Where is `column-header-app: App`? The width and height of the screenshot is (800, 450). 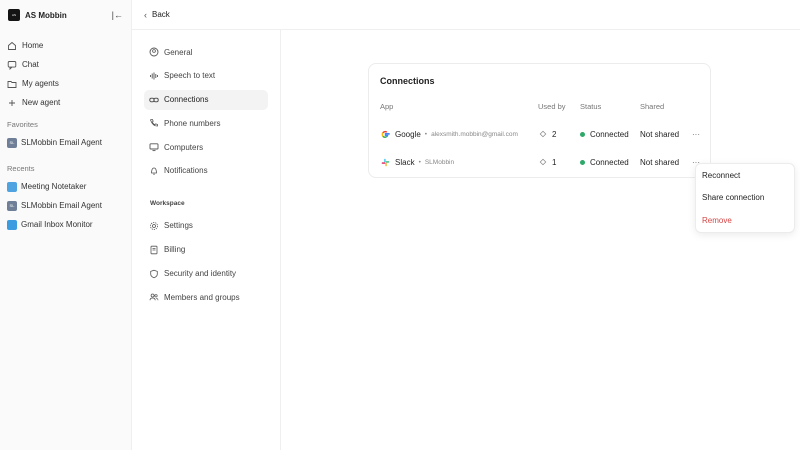
column-header-app: App is located at coordinates (387, 106).